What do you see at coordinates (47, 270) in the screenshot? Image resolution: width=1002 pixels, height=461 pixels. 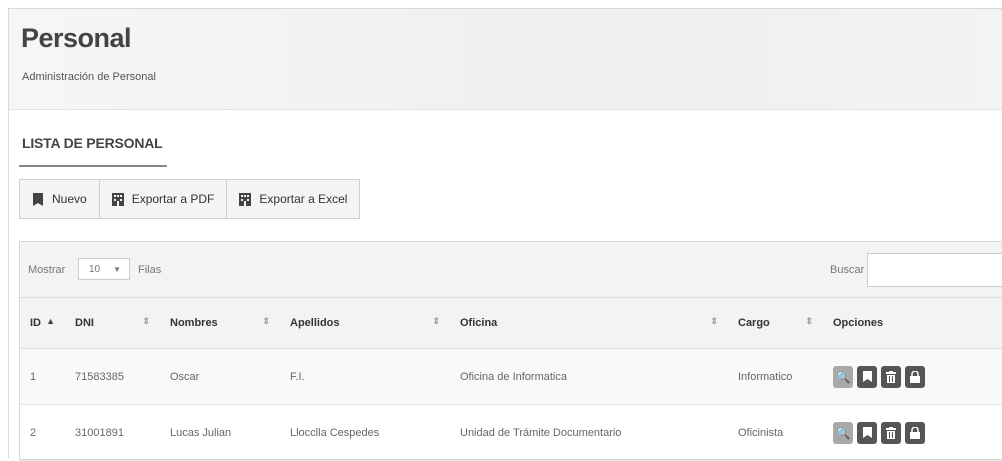 I see `show-label: Mostrar` at bounding box center [47, 270].